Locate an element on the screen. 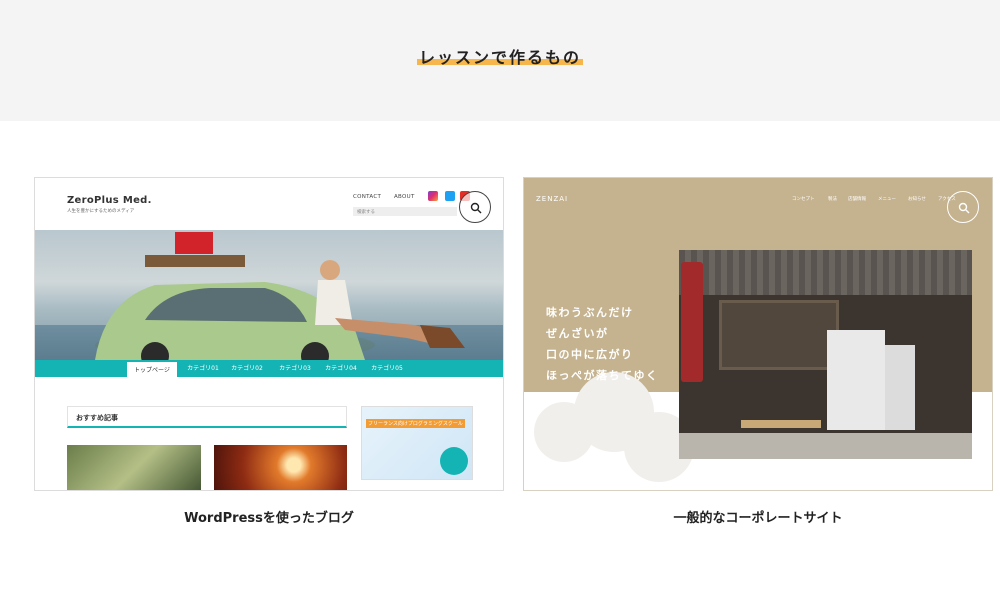  blog-tab-top: トップページ is located at coordinates (152, 368).